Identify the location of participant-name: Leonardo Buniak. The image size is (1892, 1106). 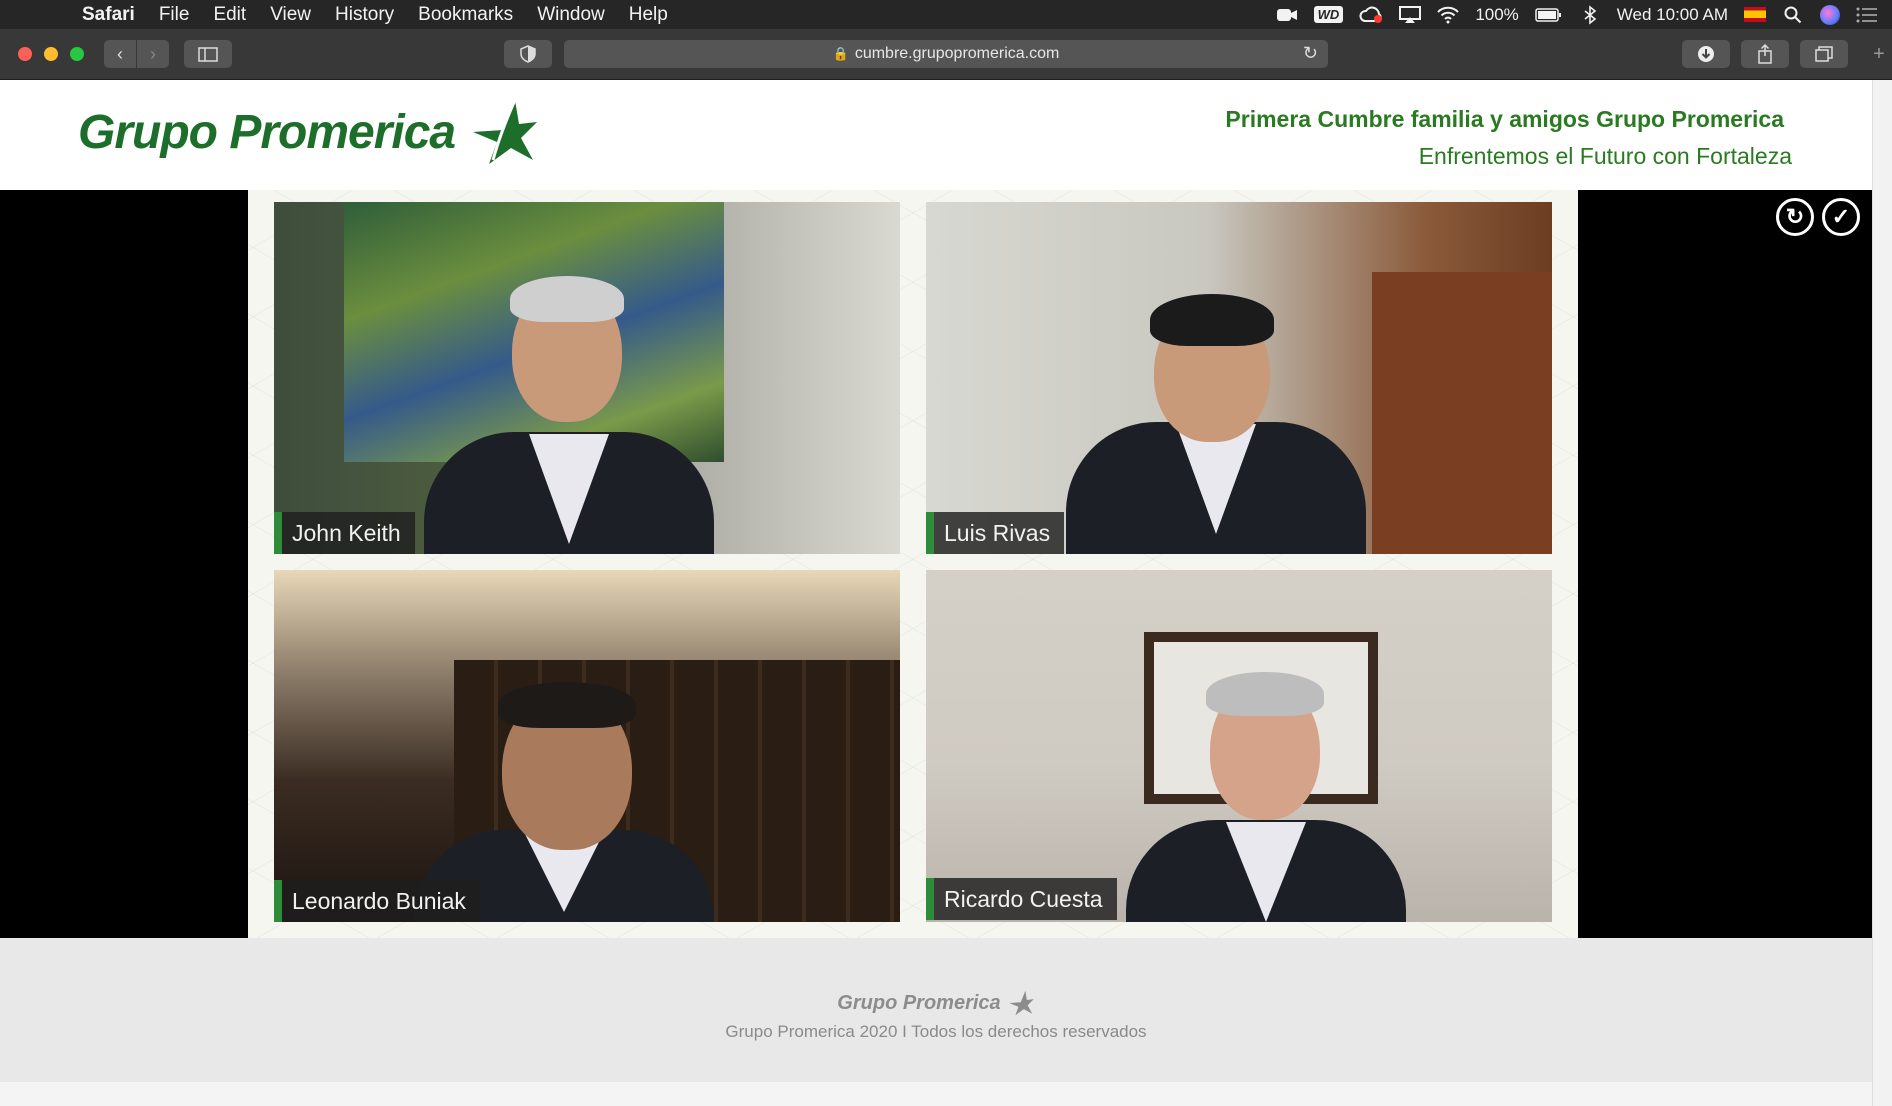
(379, 900).